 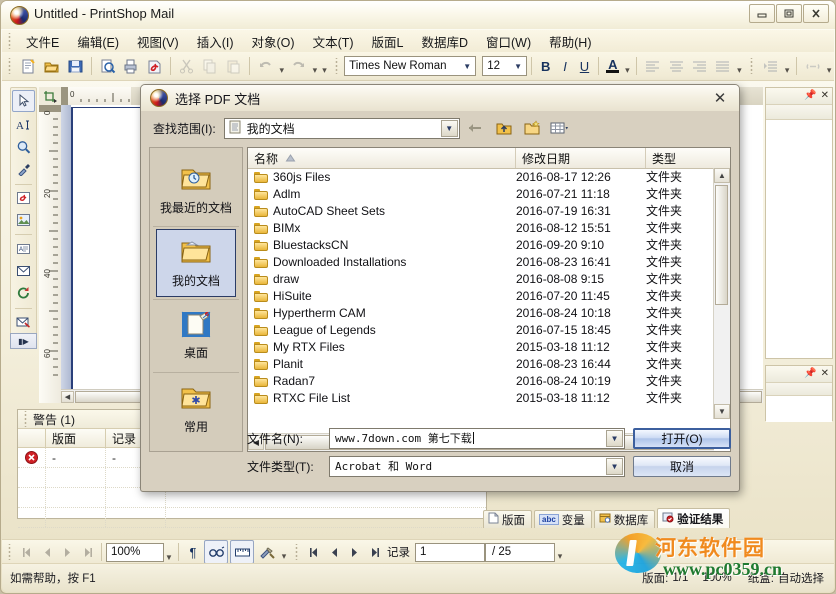 What do you see at coordinates (28, 66) in the screenshot?
I see `new-document-icon` at bounding box center [28, 66].